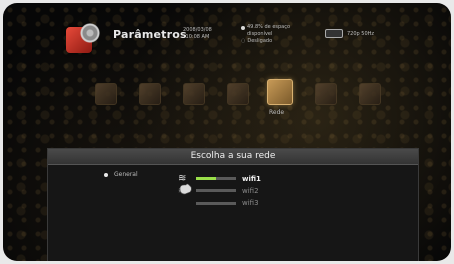  What do you see at coordinates (260, 34) in the screenshot?
I see `storage-text-2: disponível` at bounding box center [260, 34].